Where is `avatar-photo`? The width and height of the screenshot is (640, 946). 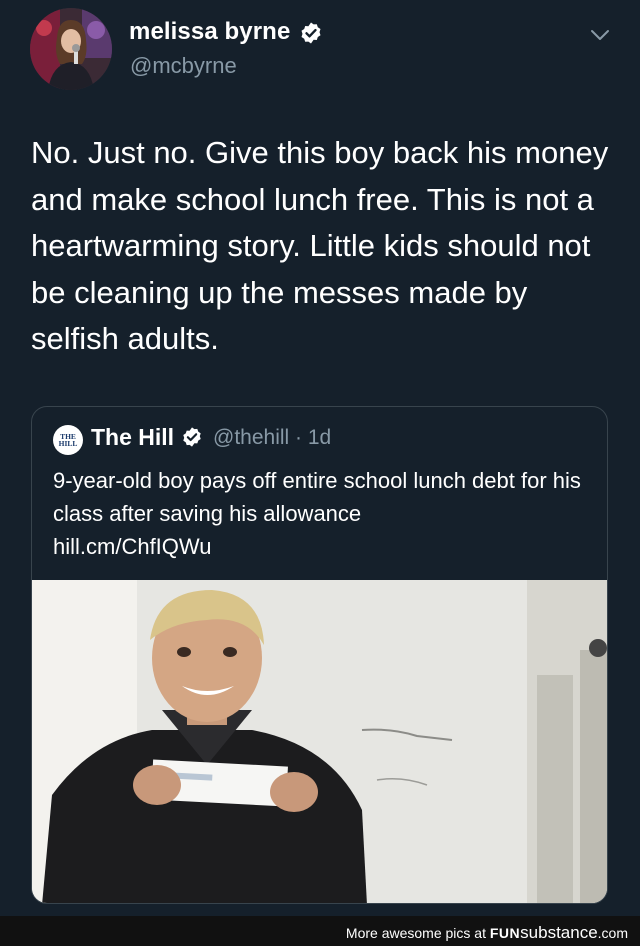
avatar-photo is located at coordinates (71, 49).